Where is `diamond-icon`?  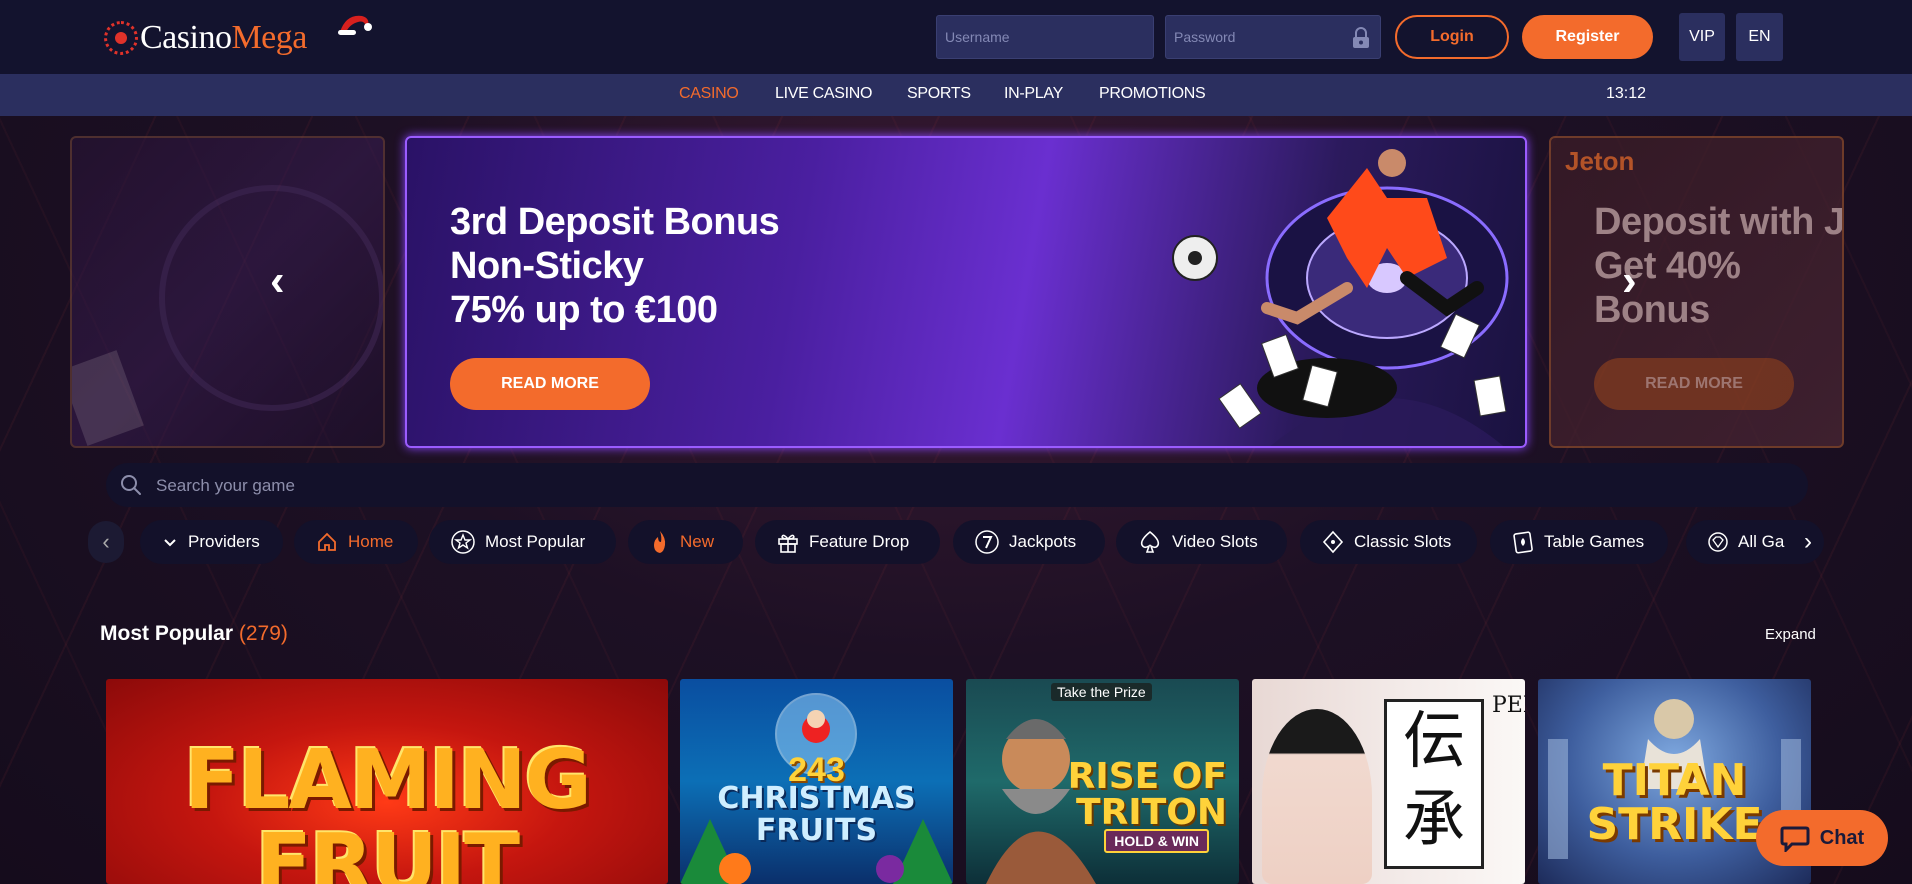 diamond-icon is located at coordinates (1333, 542).